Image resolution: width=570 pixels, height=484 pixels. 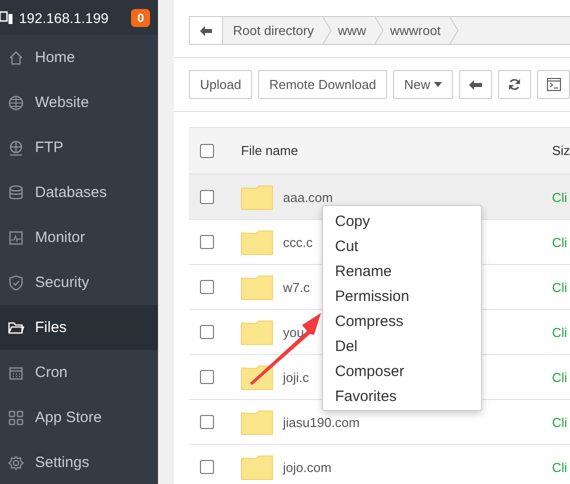 What do you see at coordinates (402, 371) in the screenshot?
I see `menu-item: Composer` at bounding box center [402, 371].